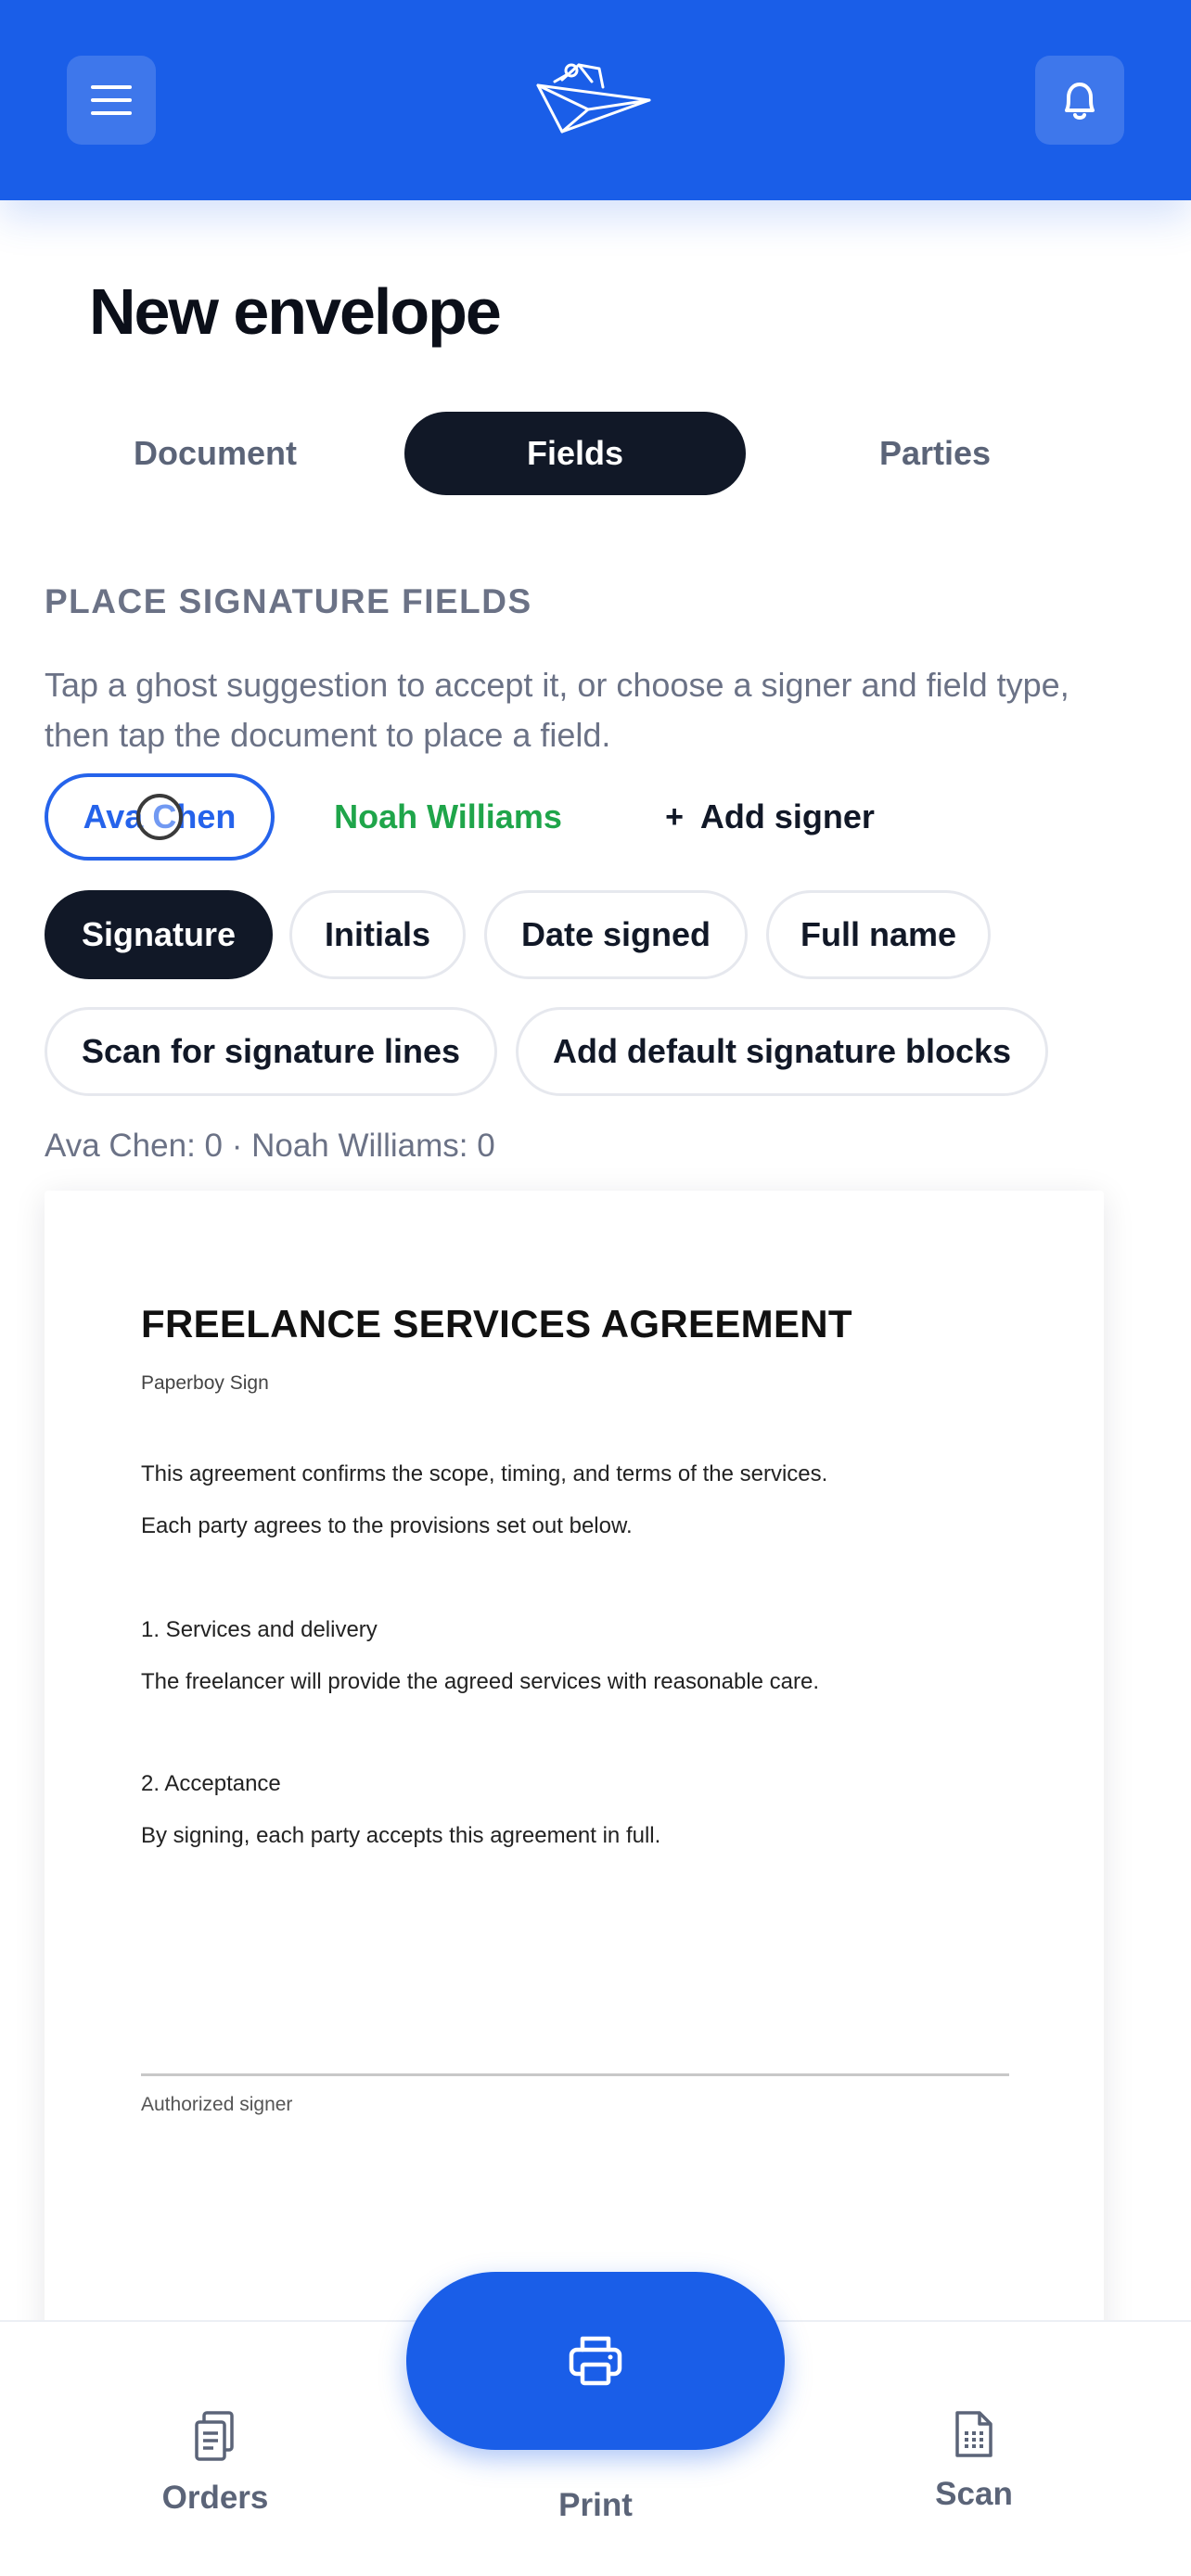 This screenshot has width=1191, height=2576. I want to click on clipboard-stack-icon, so click(215, 2436).